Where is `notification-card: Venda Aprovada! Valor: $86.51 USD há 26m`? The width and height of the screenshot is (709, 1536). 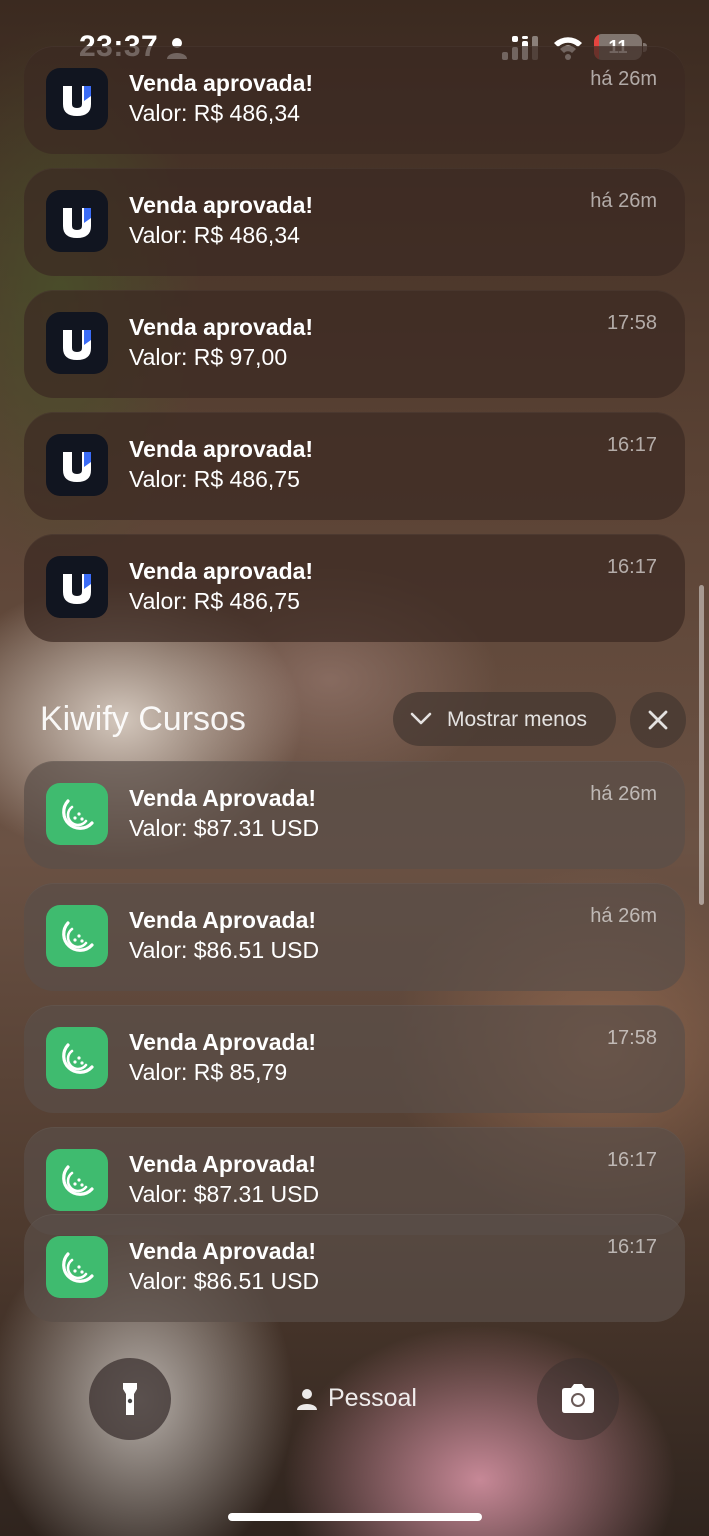 notification-card: Venda Aprovada! Valor: $86.51 USD há 26m is located at coordinates (354, 937).